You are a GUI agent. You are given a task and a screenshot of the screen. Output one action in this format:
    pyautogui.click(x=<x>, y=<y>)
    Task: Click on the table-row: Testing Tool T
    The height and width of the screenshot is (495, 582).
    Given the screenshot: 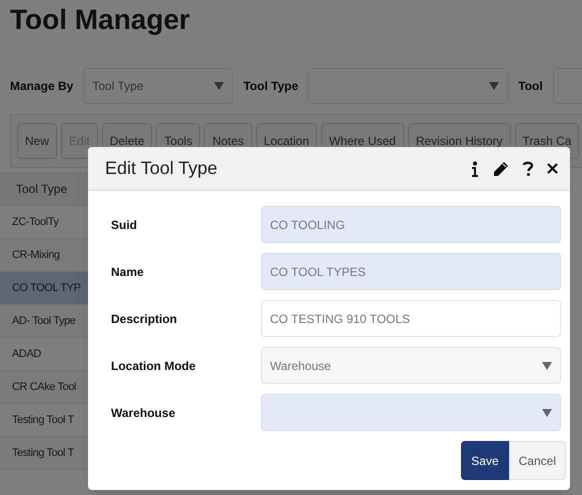 What is the action you would take?
    pyautogui.click(x=44, y=453)
    